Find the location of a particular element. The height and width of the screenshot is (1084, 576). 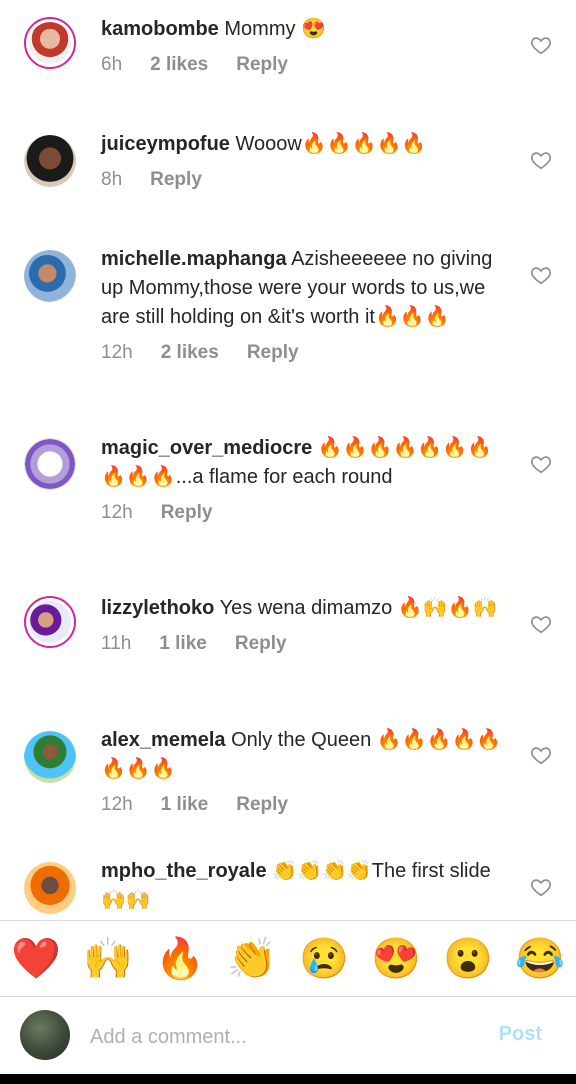

like-heart-icon is located at coordinates (541, 887).